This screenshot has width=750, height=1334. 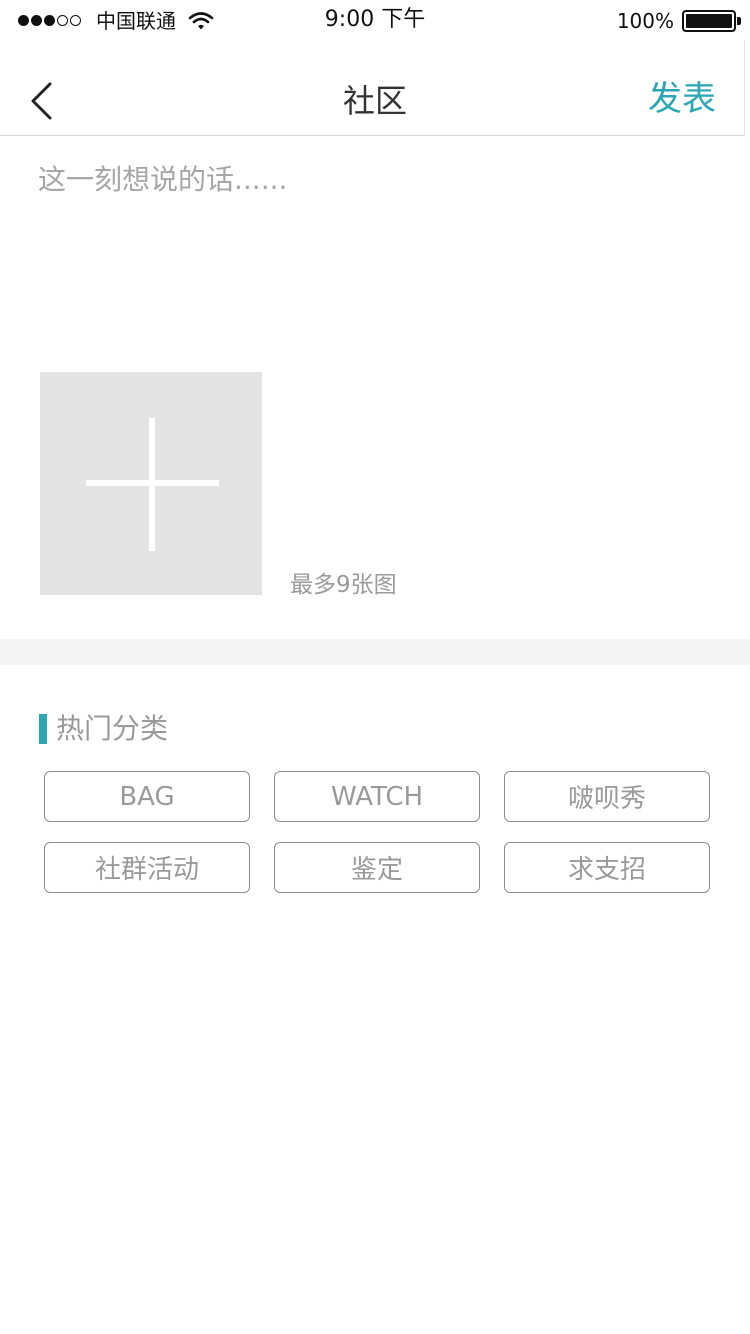 I want to click on category-button-bag: BAG, so click(x=147, y=796).